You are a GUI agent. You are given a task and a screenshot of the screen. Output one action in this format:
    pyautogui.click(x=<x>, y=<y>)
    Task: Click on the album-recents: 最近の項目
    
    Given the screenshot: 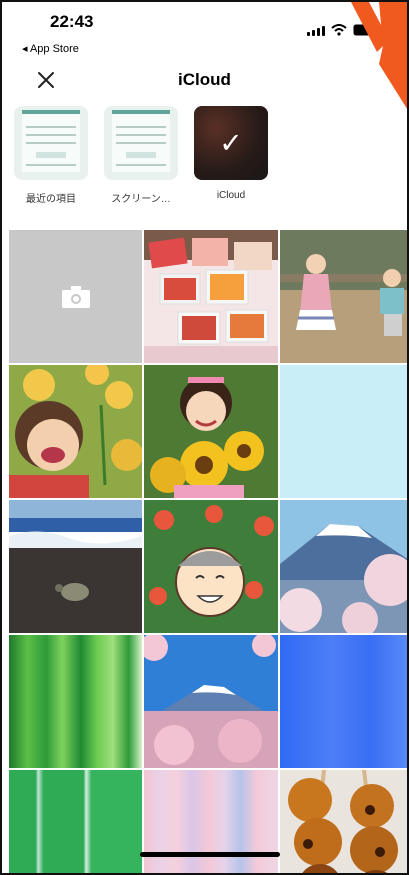 What is the action you would take?
    pyautogui.click(x=51, y=155)
    